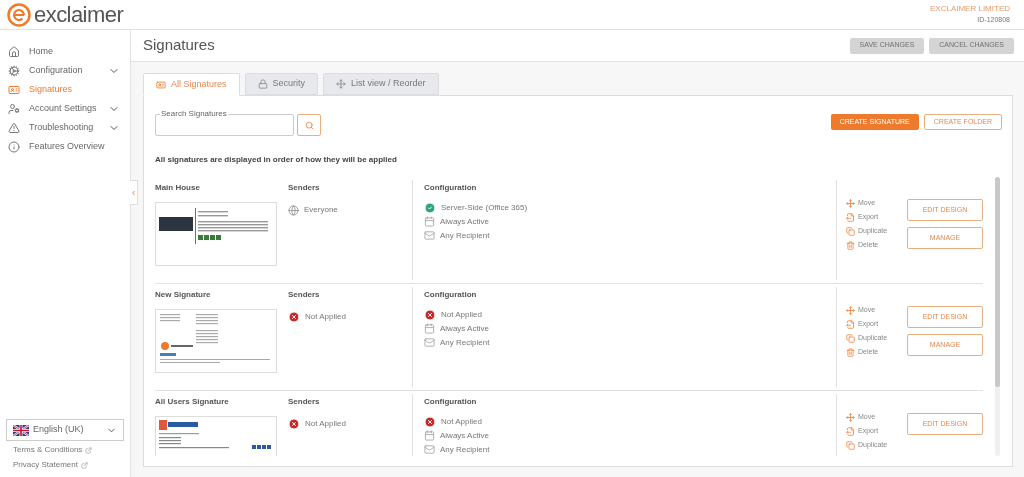 This screenshot has width=1024, height=477. I want to click on search-icon, so click(309, 125).